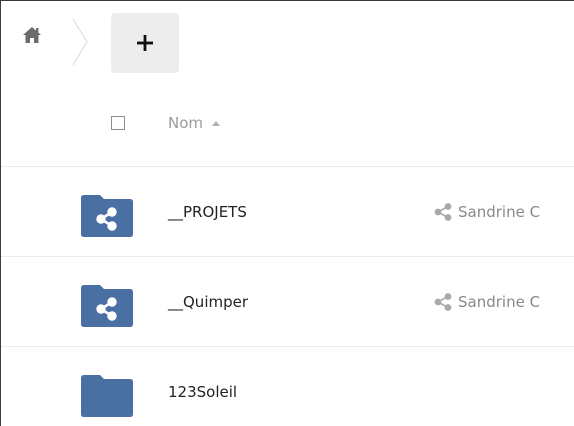  What do you see at coordinates (107, 396) in the screenshot?
I see `folder-icon` at bounding box center [107, 396].